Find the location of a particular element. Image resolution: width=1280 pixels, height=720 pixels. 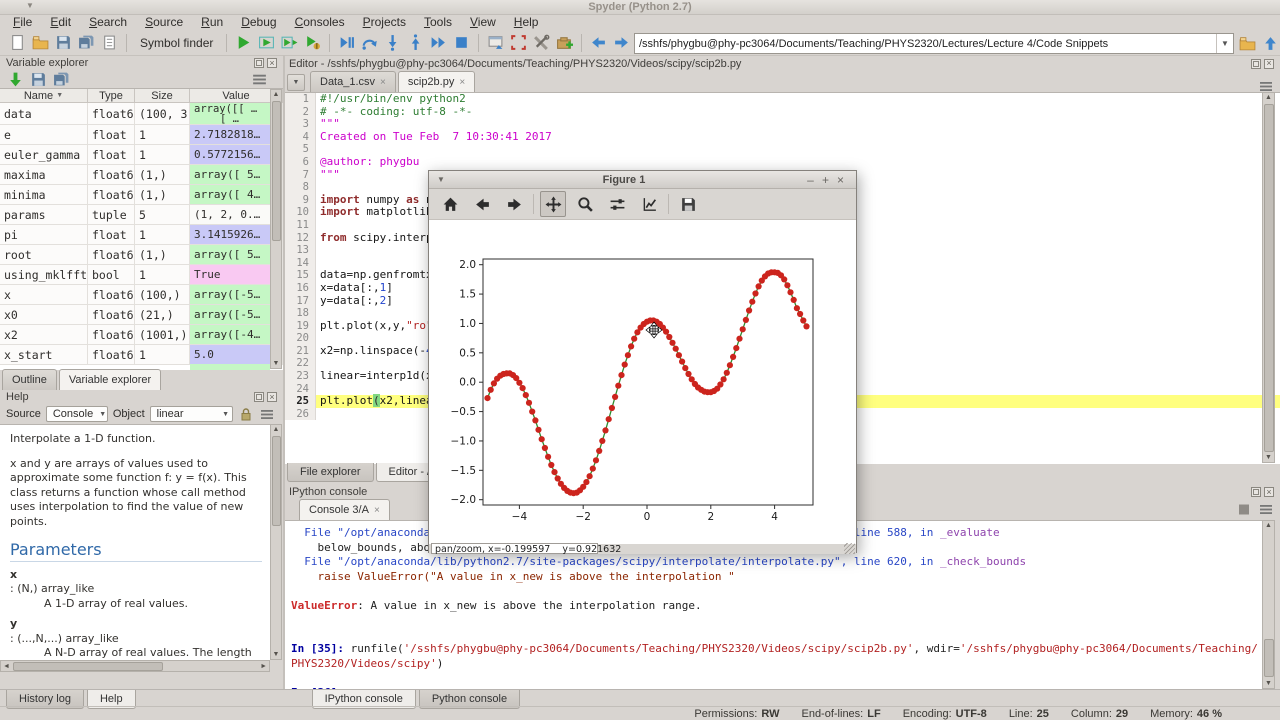

interrupt-kernel-icon is located at coordinates (1244, 509).